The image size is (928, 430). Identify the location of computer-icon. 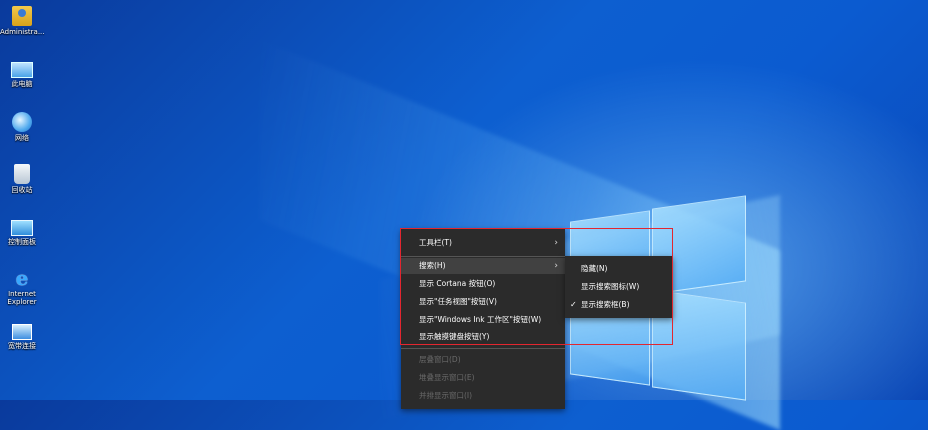
(22, 70).